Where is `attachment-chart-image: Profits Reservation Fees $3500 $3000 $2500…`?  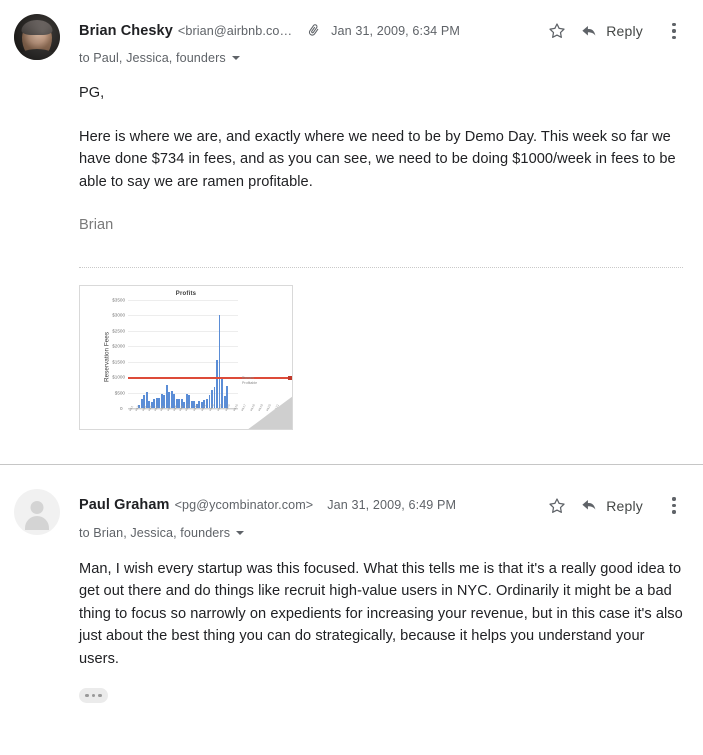 attachment-chart-image: Profits Reservation Fees $3500 $3000 $2500… is located at coordinates (186, 357).